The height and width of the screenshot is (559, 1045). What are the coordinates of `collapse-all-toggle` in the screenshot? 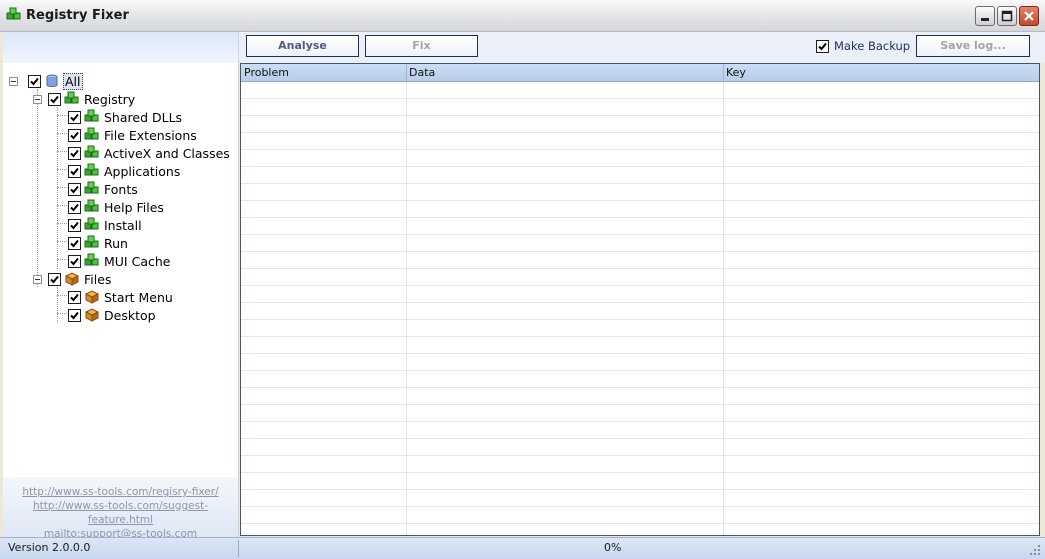 It's located at (13, 81).